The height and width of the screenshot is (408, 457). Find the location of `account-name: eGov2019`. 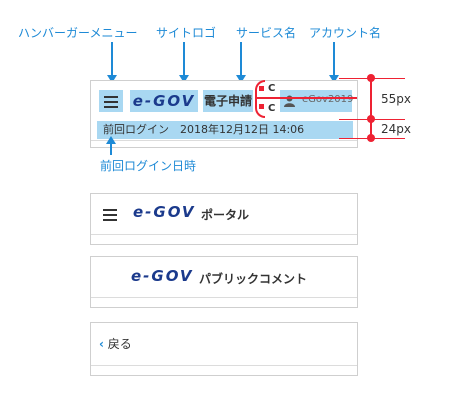

account-name: eGov2019 is located at coordinates (317, 101).